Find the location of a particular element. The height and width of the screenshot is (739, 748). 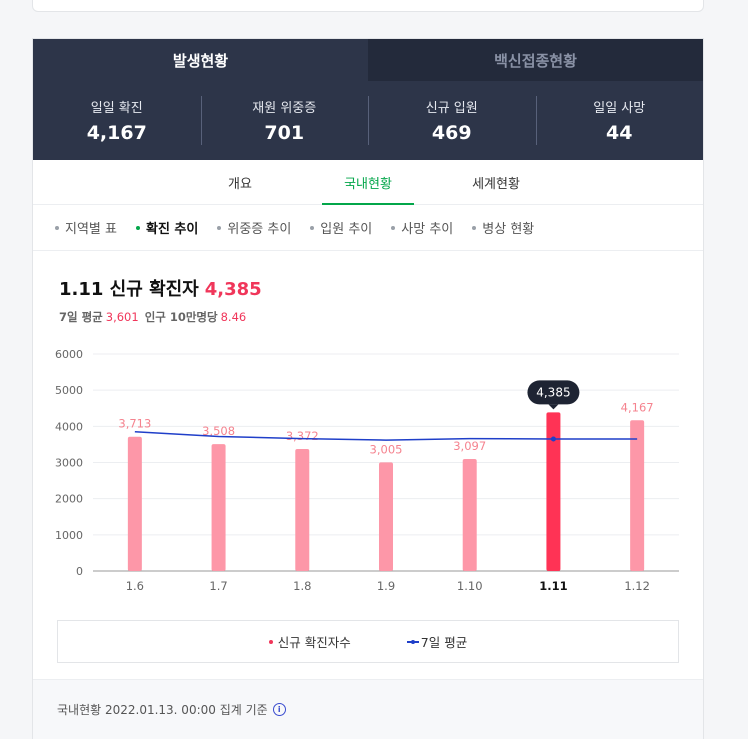

tab-outbreak-status: 발생현황 is located at coordinates (200, 60).